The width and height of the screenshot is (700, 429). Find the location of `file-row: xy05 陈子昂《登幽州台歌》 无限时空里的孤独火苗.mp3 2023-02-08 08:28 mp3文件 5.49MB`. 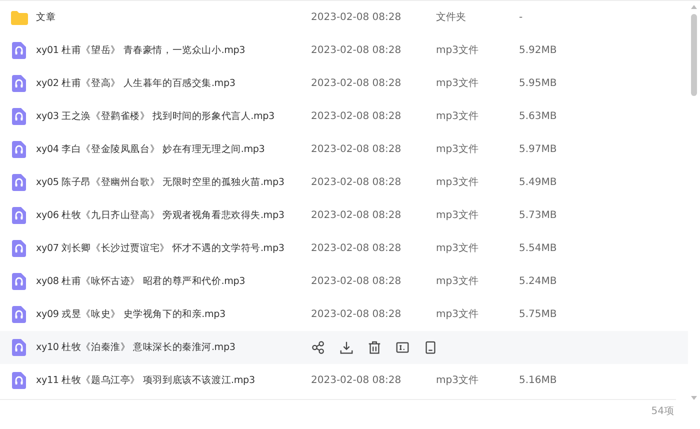

file-row: xy05 陈子昂《登幽州台歌》 无限时空里的孤独火苗.mp3 2023-02-08 08:28 mp3文件 5.49MB is located at coordinates (344, 182).